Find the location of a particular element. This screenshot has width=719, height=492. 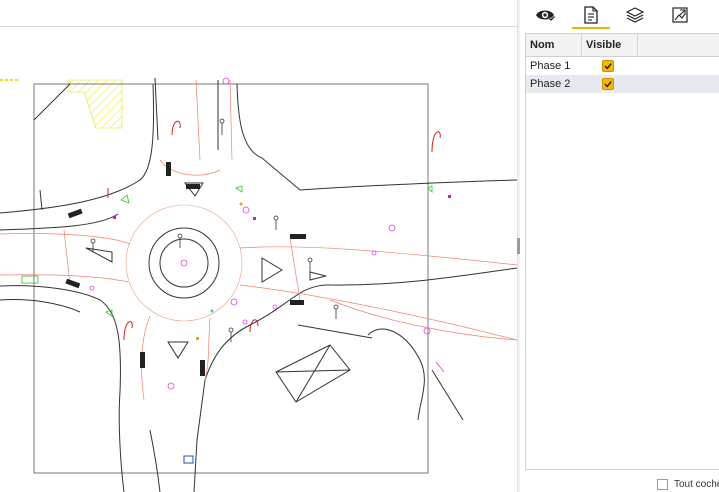

eye-check-icon is located at coordinates (545, 16).